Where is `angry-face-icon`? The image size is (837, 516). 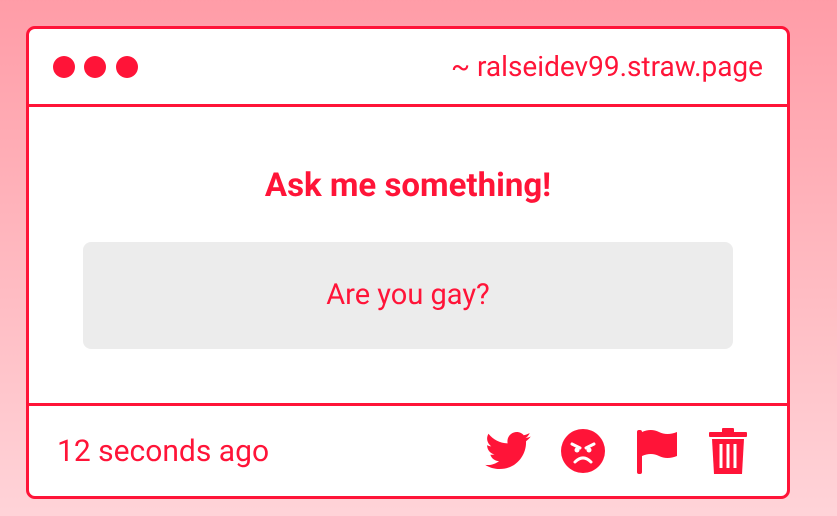 angry-face-icon is located at coordinates (583, 451).